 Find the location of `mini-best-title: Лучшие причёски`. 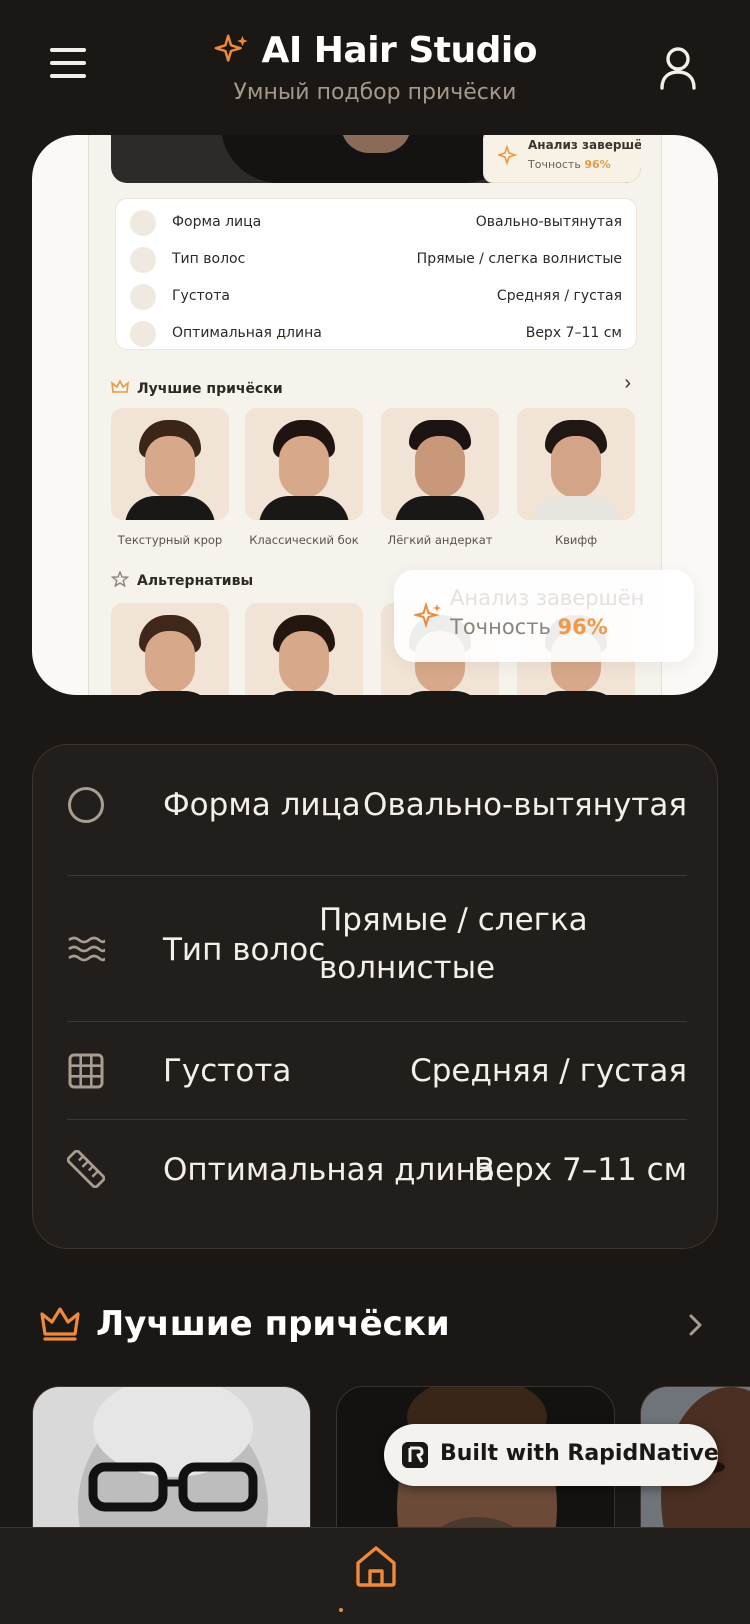

mini-best-title: Лучшие причёски is located at coordinates (197, 388).